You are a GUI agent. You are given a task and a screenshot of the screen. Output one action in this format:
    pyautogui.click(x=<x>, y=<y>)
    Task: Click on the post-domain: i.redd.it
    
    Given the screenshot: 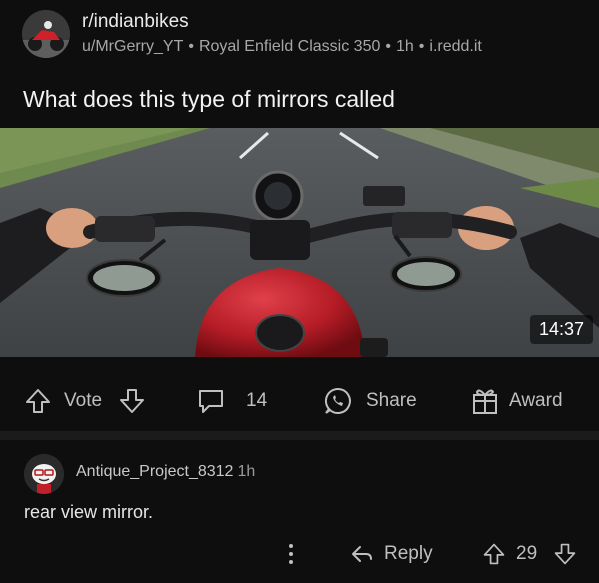 What is the action you would take?
    pyautogui.click(x=455, y=46)
    